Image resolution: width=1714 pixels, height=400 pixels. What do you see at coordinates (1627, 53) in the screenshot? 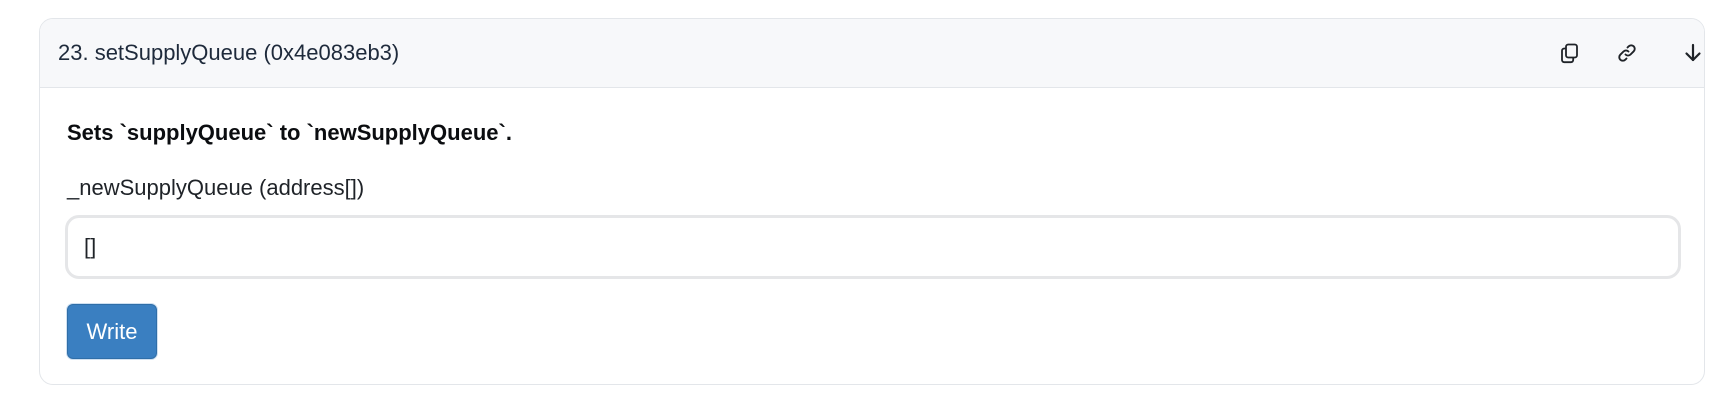
I see `link-icon` at bounding box center [1627, 53].